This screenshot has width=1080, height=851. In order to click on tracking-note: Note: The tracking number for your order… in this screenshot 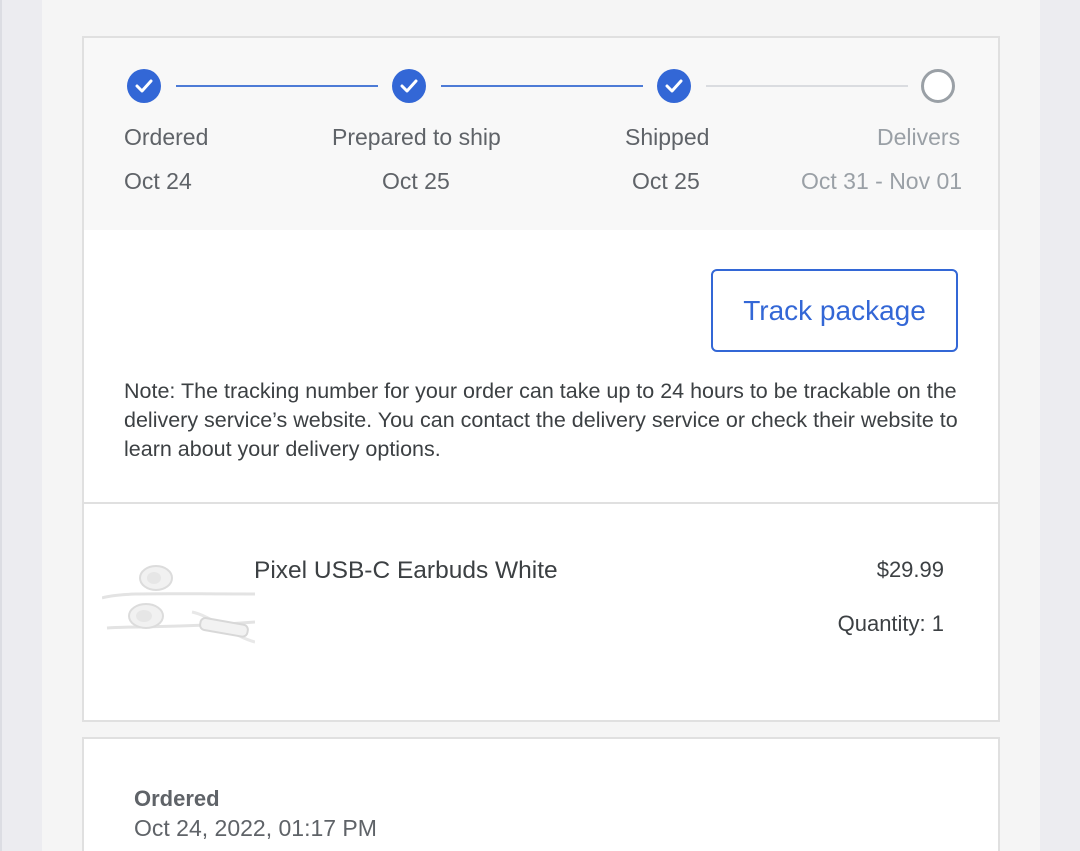, I will do `click(541, 420)`.